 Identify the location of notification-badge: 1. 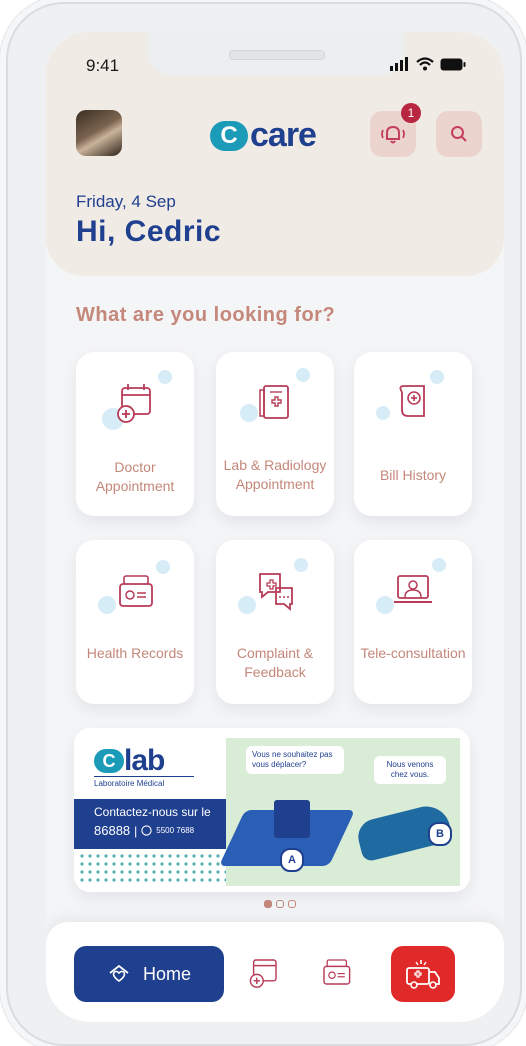
(411, 113).